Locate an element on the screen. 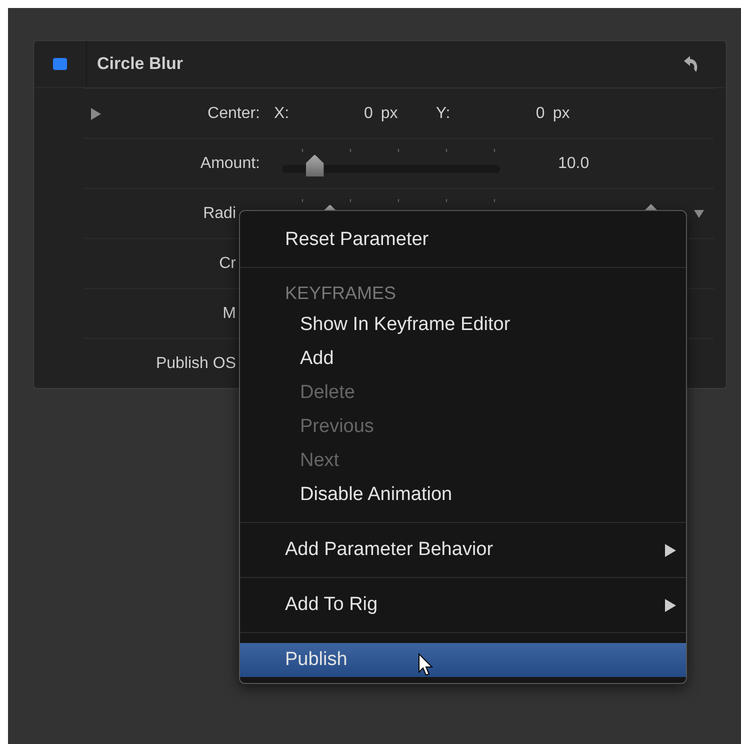 The image size is (741, 744). parameter-label: Cr is located at coordinates (227, 263).